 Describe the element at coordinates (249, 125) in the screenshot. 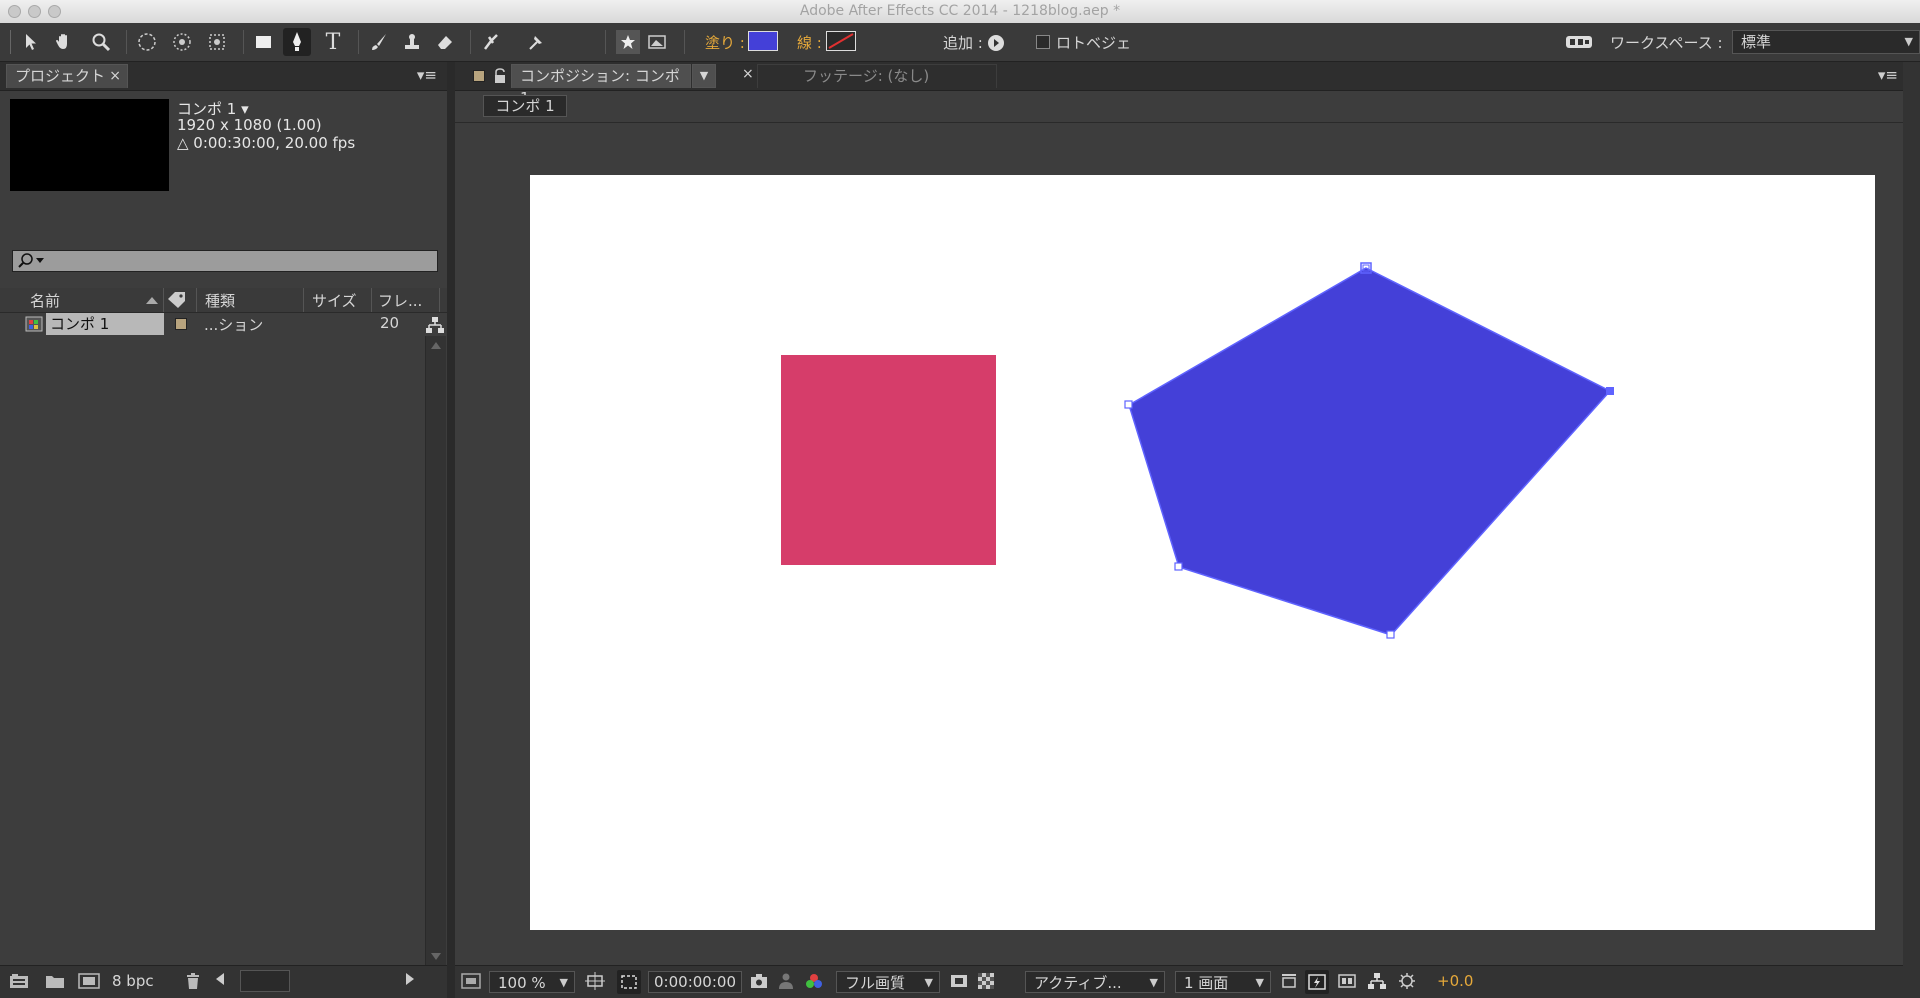

I see `comp-resolution: 1920 x 1080 (1.00)` at that location.